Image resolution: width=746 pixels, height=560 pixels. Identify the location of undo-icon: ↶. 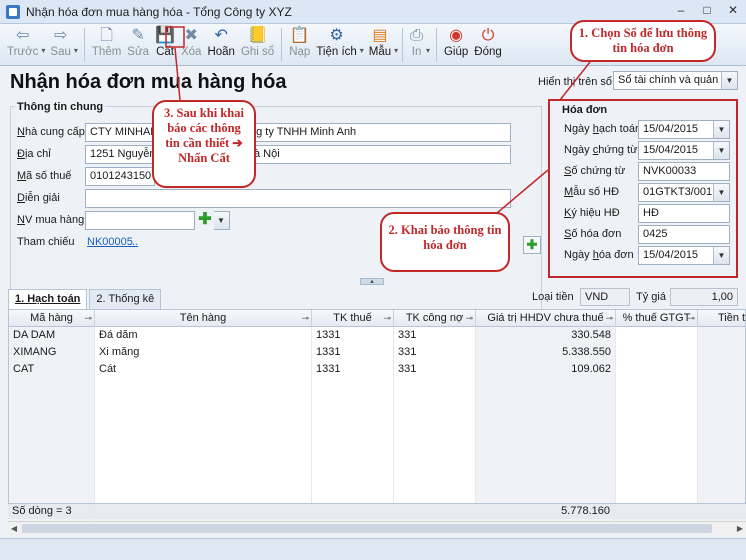
(221, 35).